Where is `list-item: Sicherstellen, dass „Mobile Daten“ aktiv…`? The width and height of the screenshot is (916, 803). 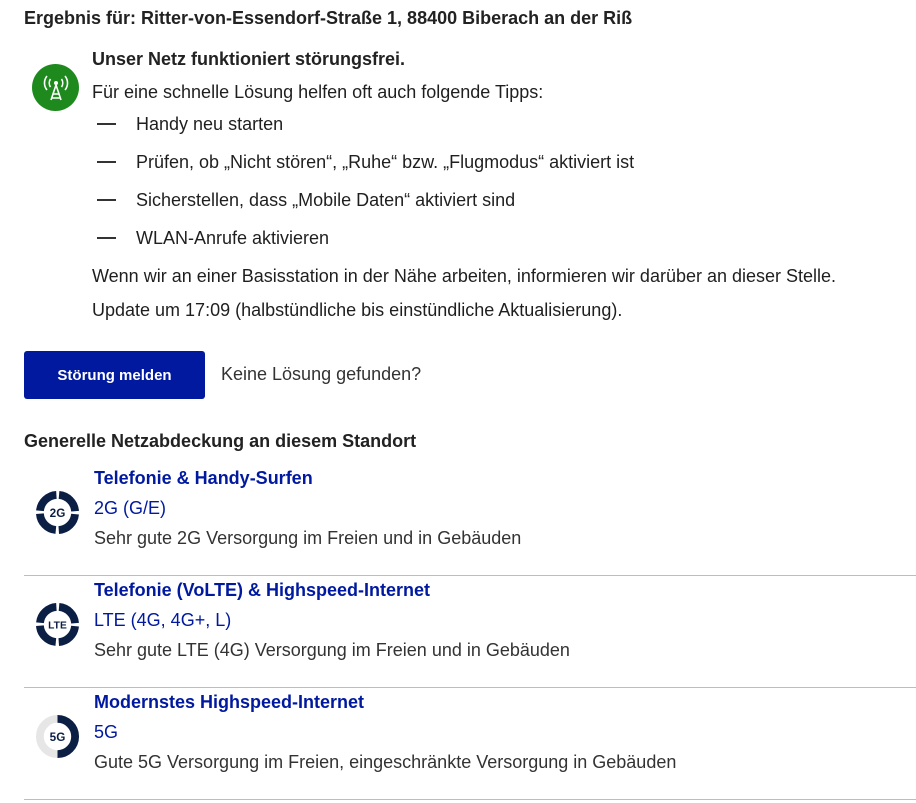
list-item: Sicherstellen, dass „Mobile Daten“ aktiv… is located at coordinates (502, 206).